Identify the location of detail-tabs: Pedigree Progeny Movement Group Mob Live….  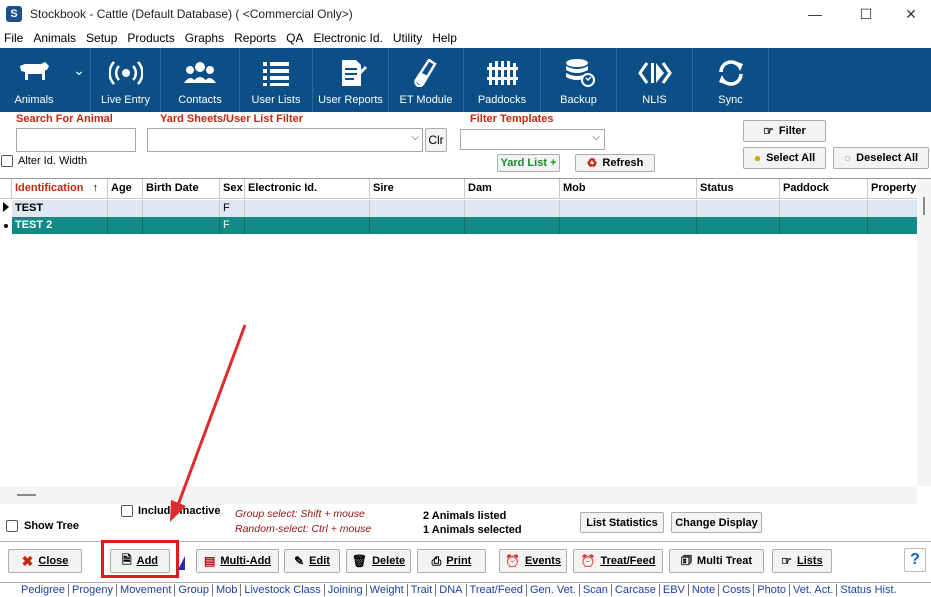
(465, 589).